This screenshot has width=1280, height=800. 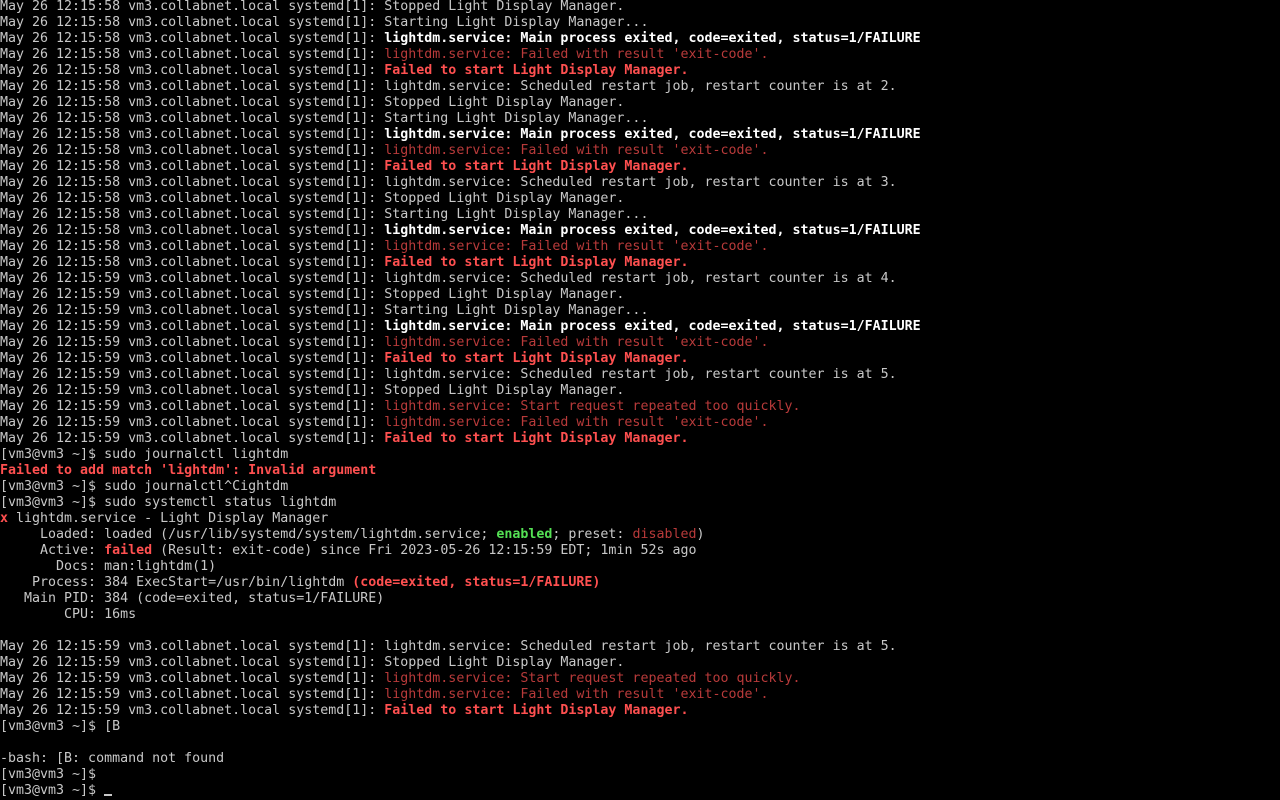 I want to click on terminal-text: lightdm.service - Light Display Manager, so click(x=168, y=518).